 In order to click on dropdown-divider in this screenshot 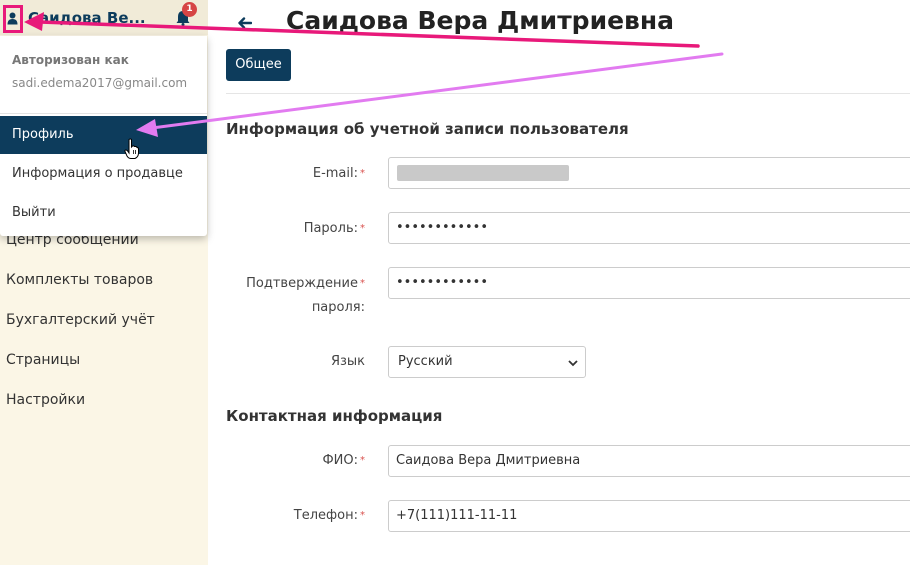, I will do `click(103, 113)`.